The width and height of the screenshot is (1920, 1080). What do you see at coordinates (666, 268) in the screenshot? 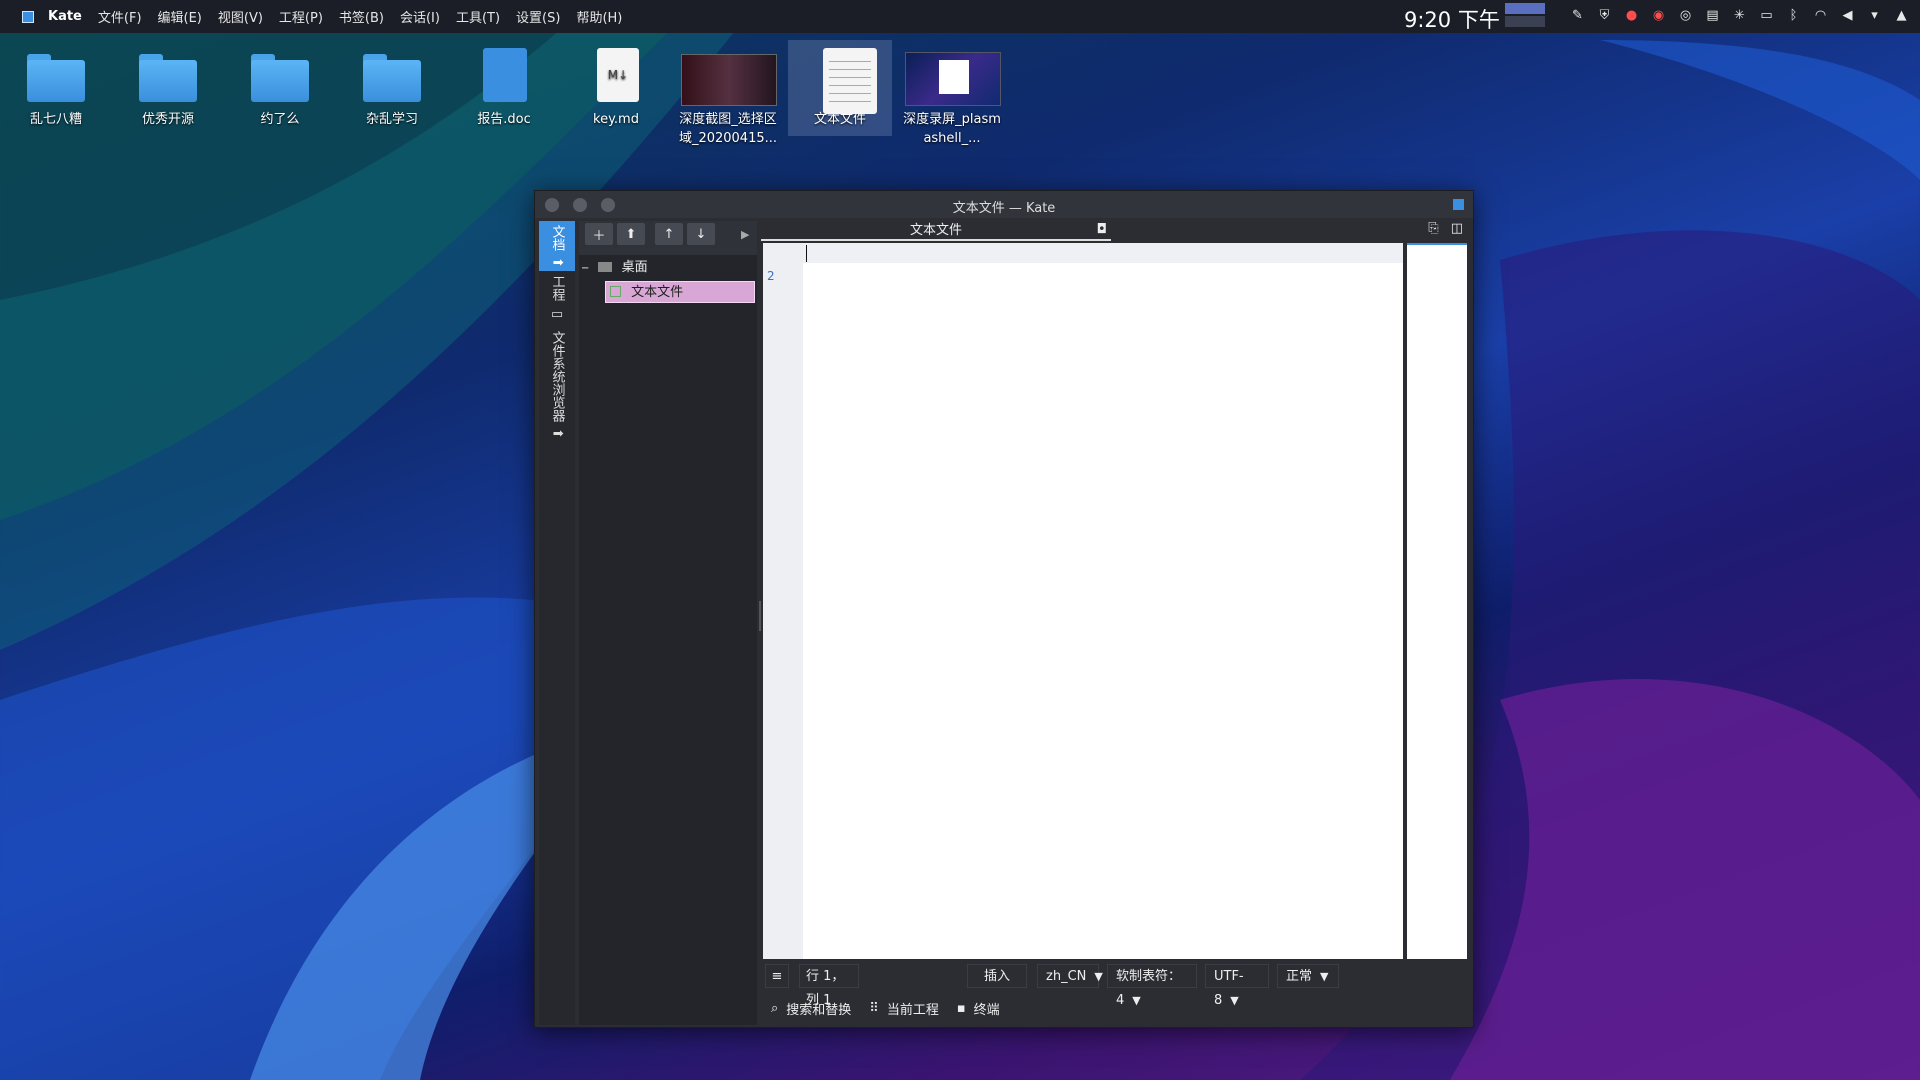
I see `tree-folder-desktop: − 桌面` at bounding box center [666, 268].